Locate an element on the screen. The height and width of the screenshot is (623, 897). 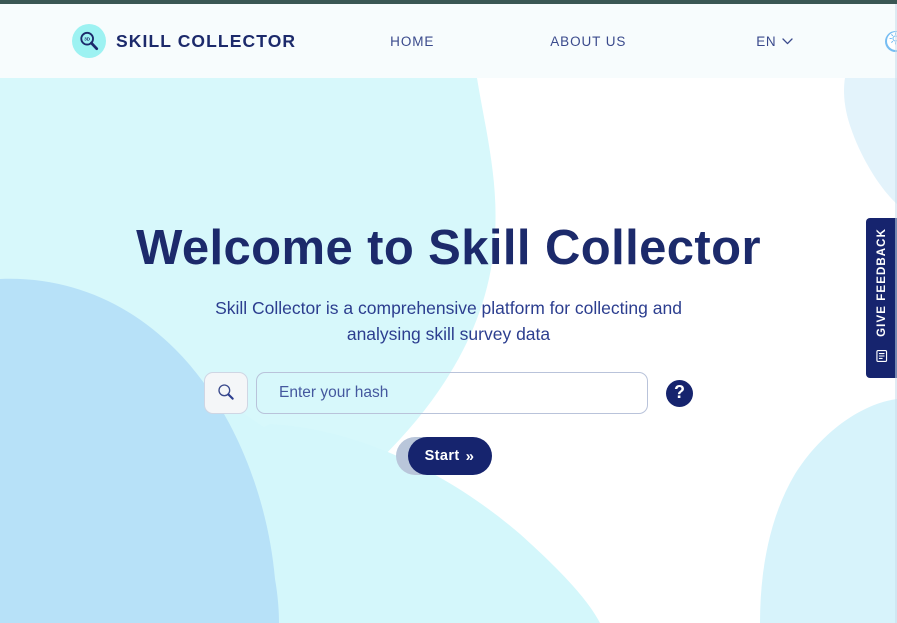
start-button-wrap: Start » is located at coordinates (443, 456).